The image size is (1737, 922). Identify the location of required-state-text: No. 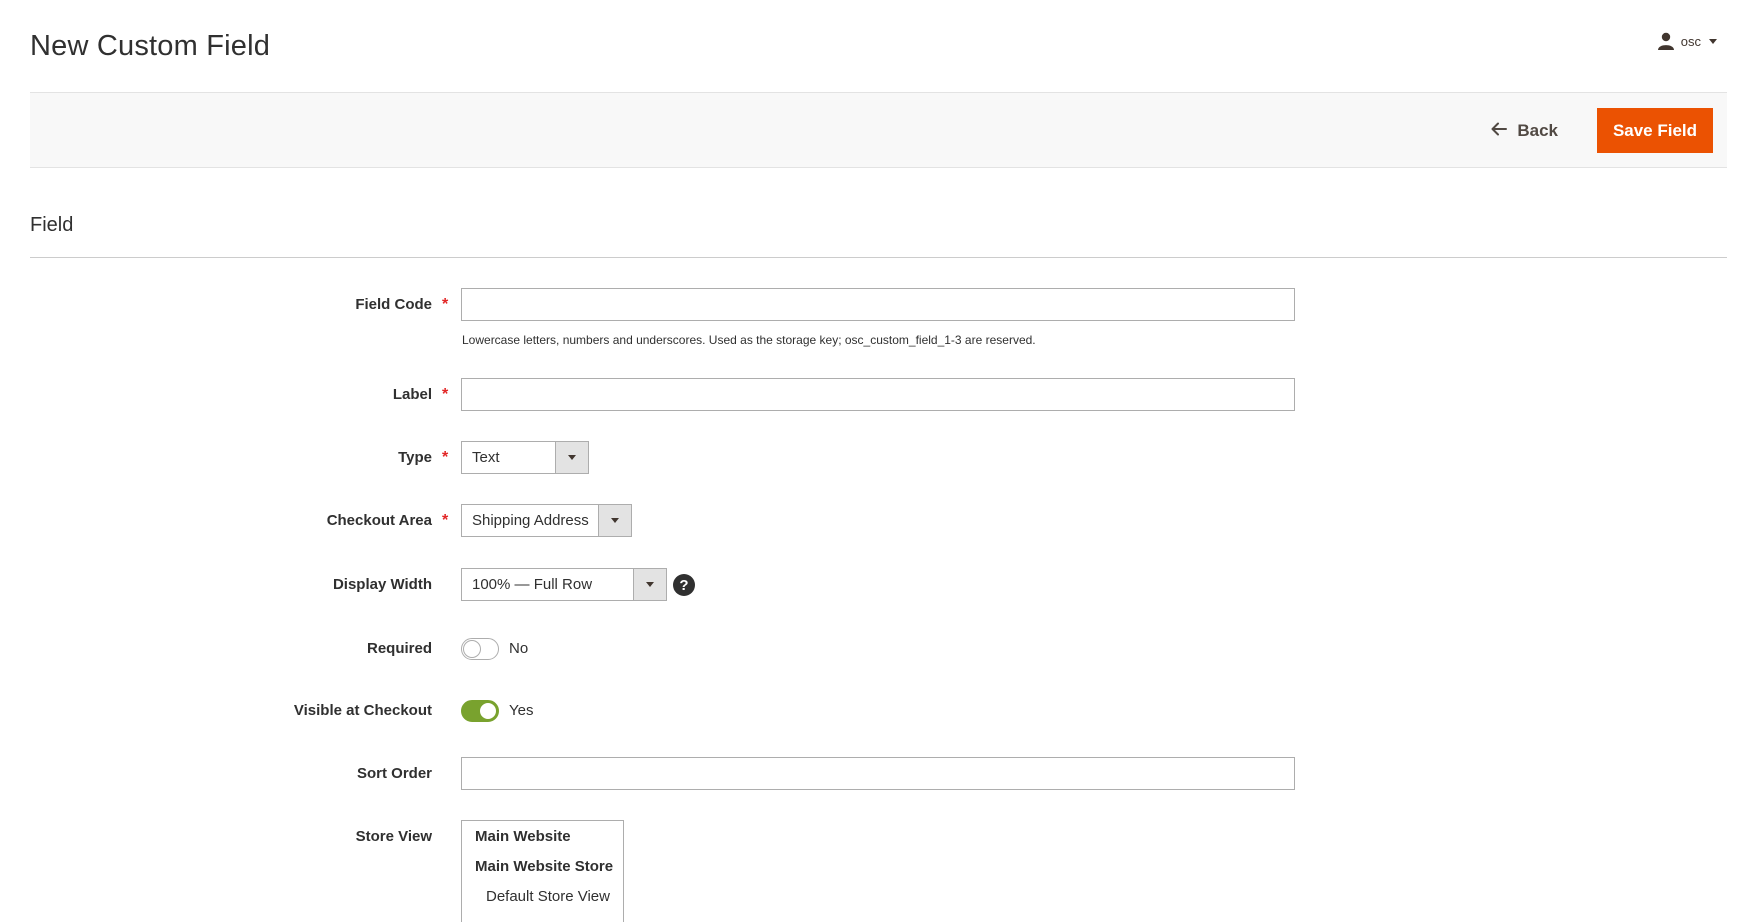
(519, 648).